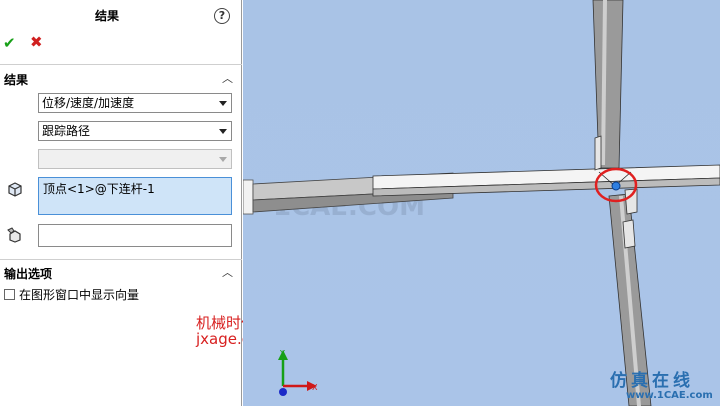 This screenshot has width=720, height=406. What do you see at coordinates (652, 381) in the screenshot?
I see `site-watermark-text: 仿真在线` at bounding box center [652, 381].